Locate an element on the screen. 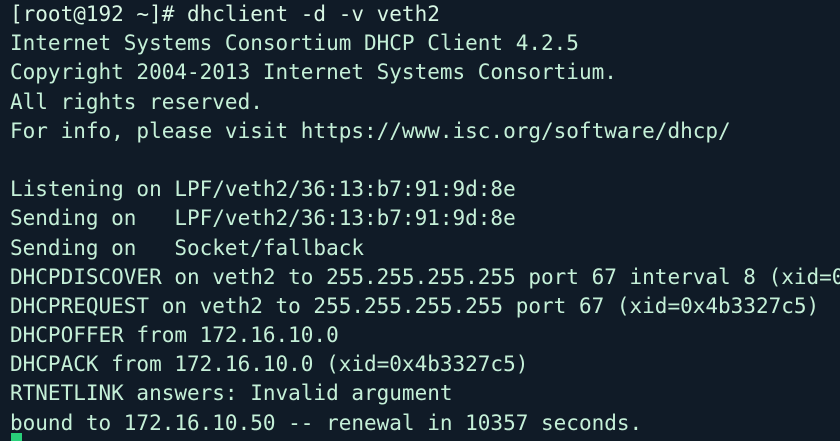  output-line: RTNETLINK answers: Invalid argument is located at coordinates (231, 393).